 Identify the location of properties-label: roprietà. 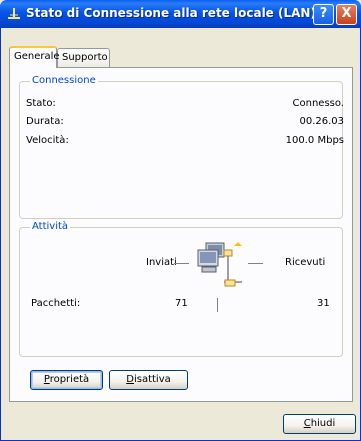
(69, 379).